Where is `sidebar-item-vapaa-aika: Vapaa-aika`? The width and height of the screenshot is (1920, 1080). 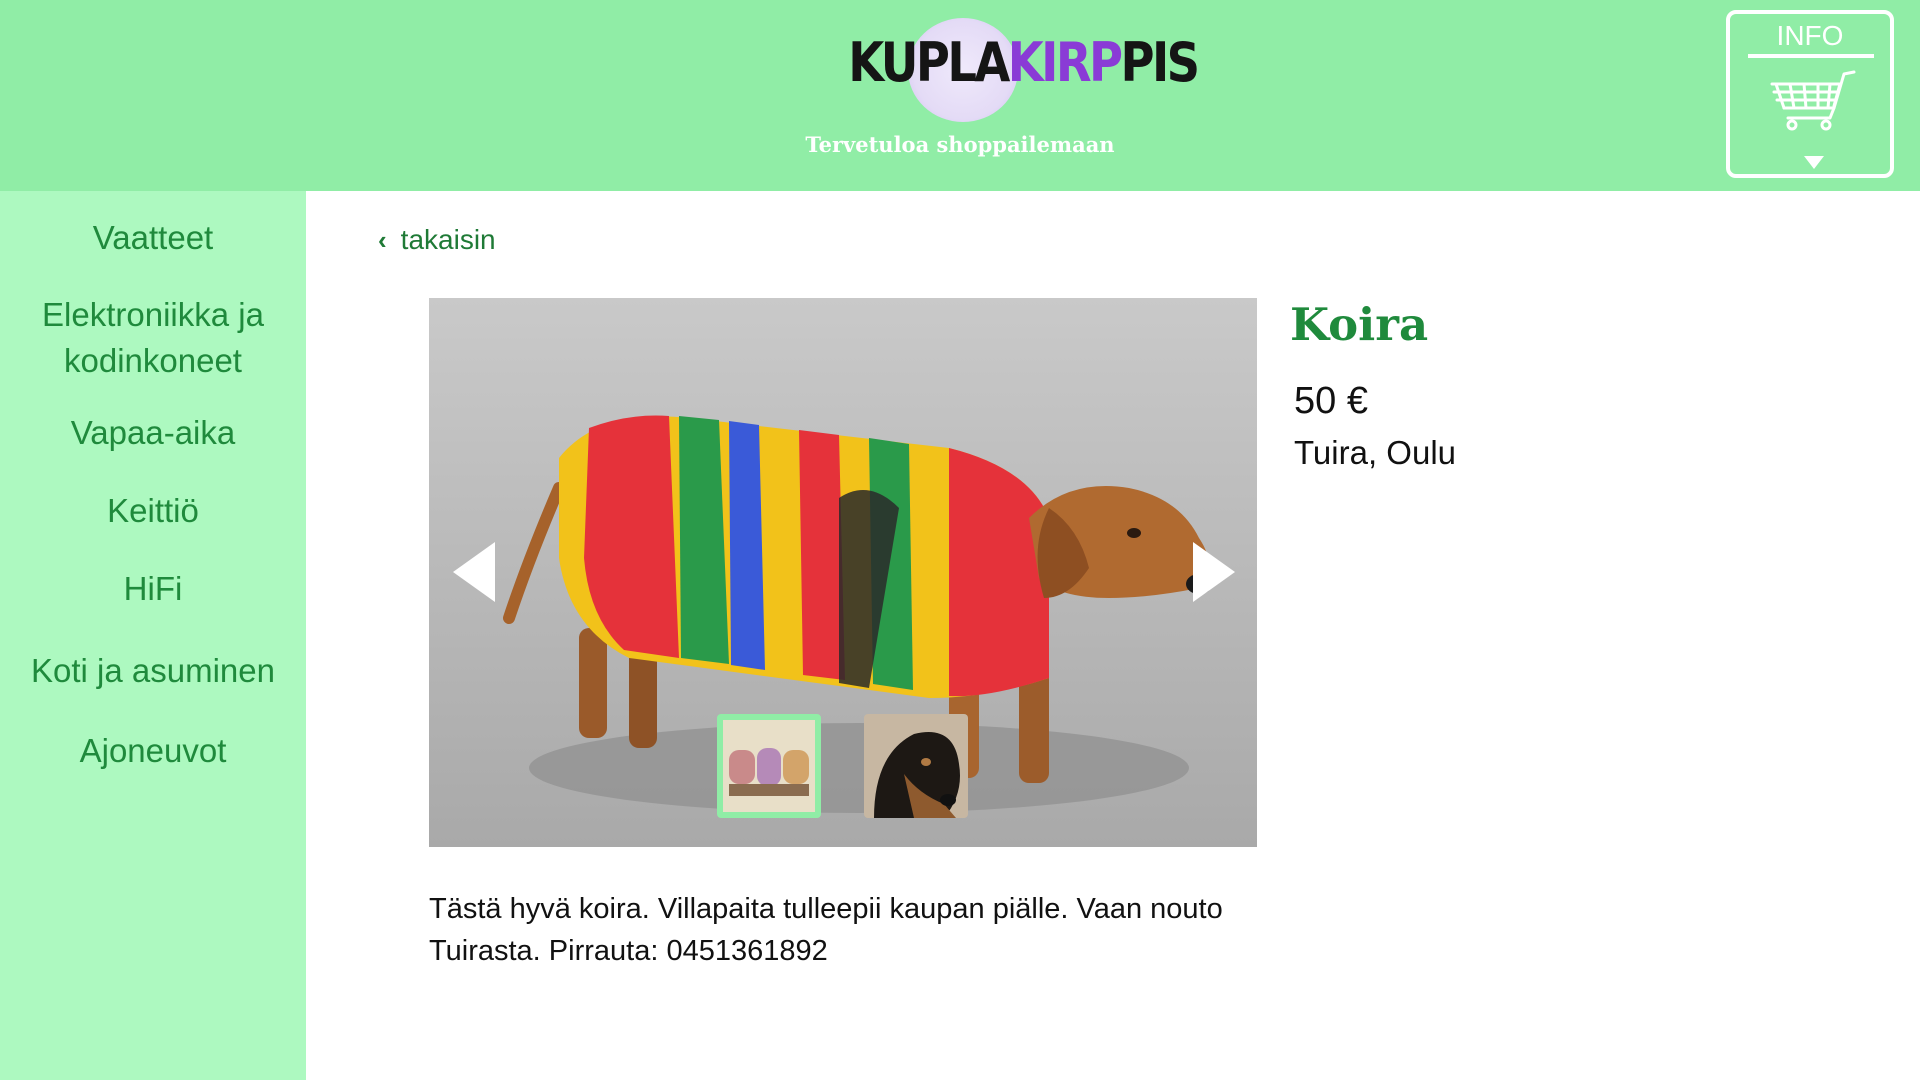
sidebar-item-vapaa-aika: Vapaa-aika is located at coordinates (153, 433).